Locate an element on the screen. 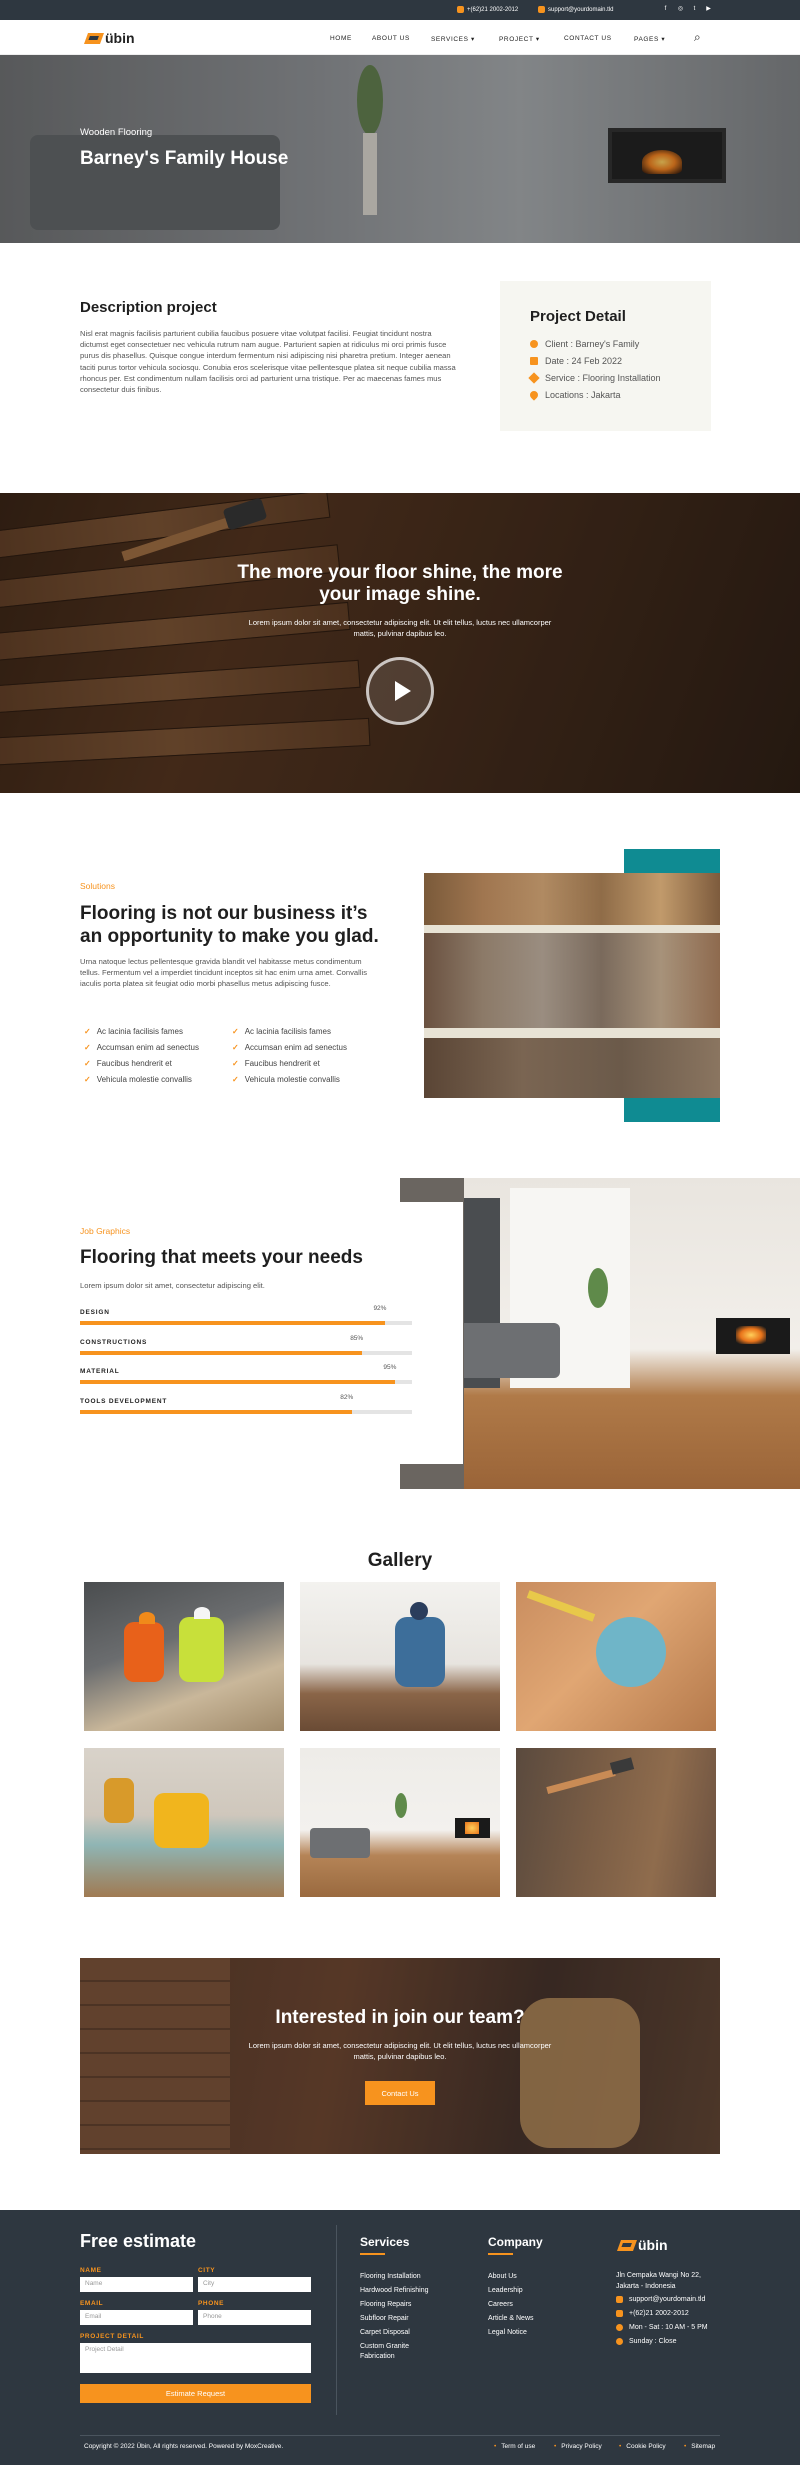 The width and height of the screenshot is (800, 2465). footer-logo: übin is located at coordinates (642, 2245).